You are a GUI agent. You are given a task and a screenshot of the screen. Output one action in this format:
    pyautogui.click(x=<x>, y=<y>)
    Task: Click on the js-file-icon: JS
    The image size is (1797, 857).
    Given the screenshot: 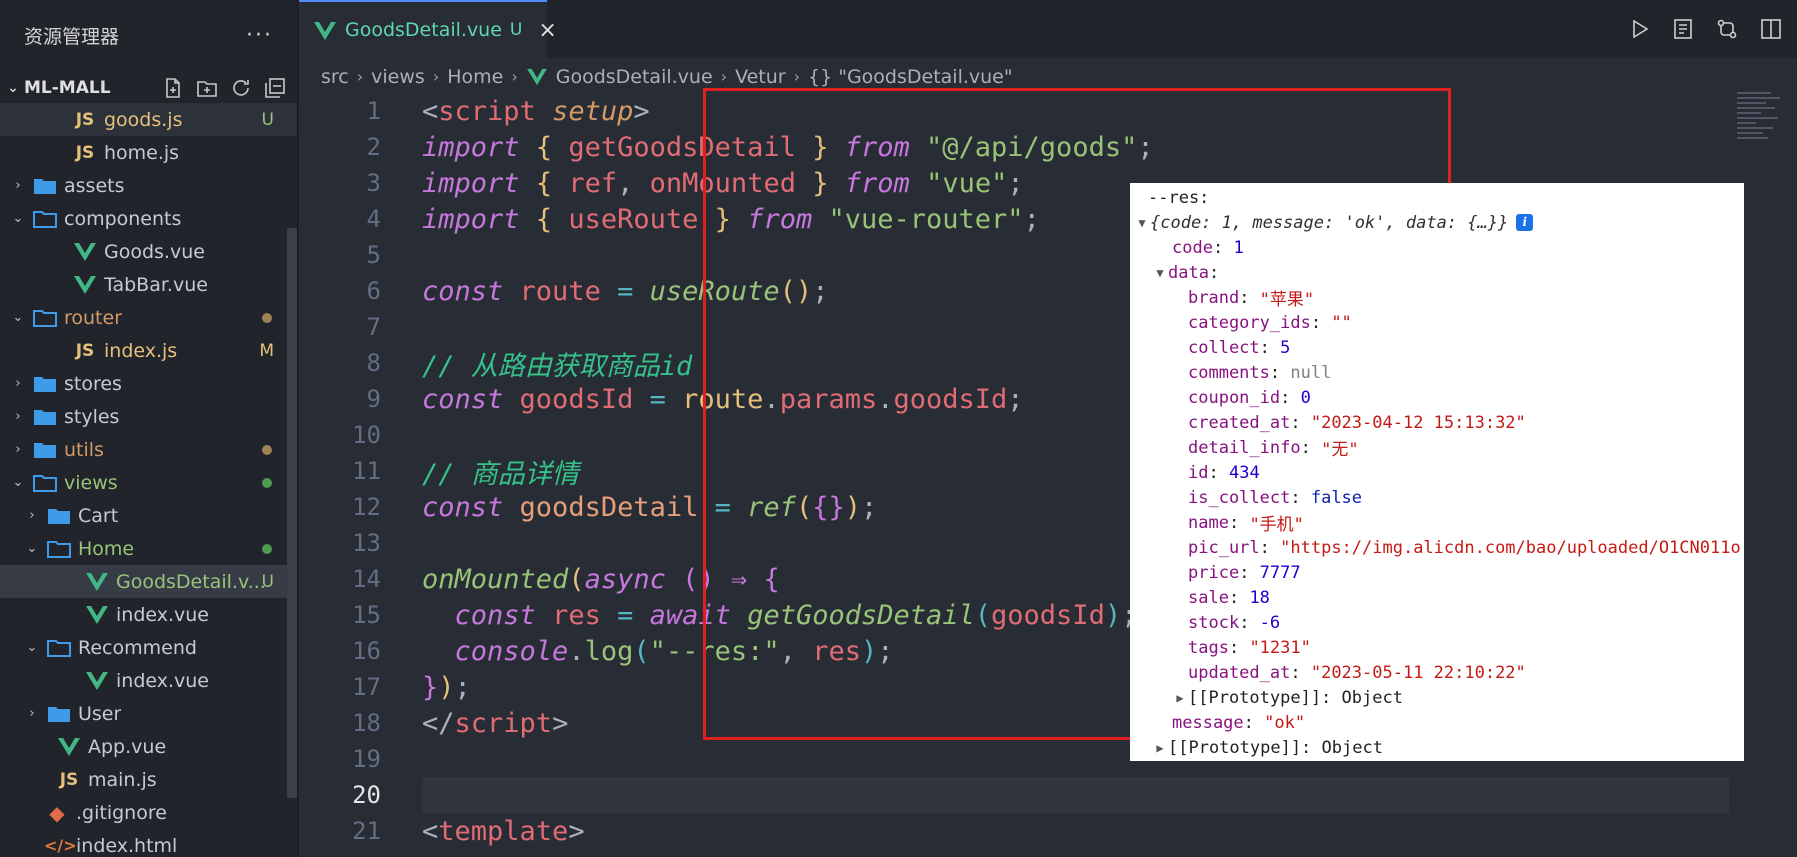 What is the action you would take?
    pyautogui.click(x=69, y=779)
    